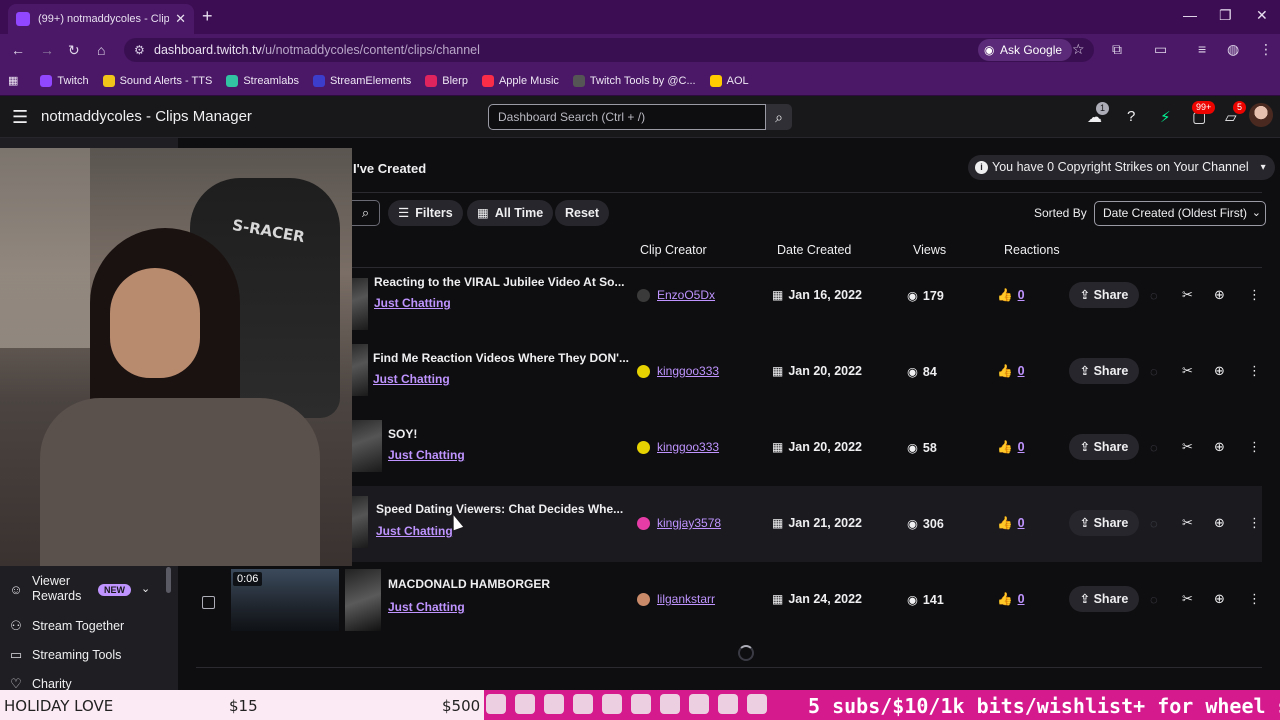 The width and height of the screenshot is (1280, 720). What do you see at coordinates (101, 19) in the screenshot?
I see `browser-tab: (99+) notmaddycoles - Clips M ✕` at bounding box center [101, 19].